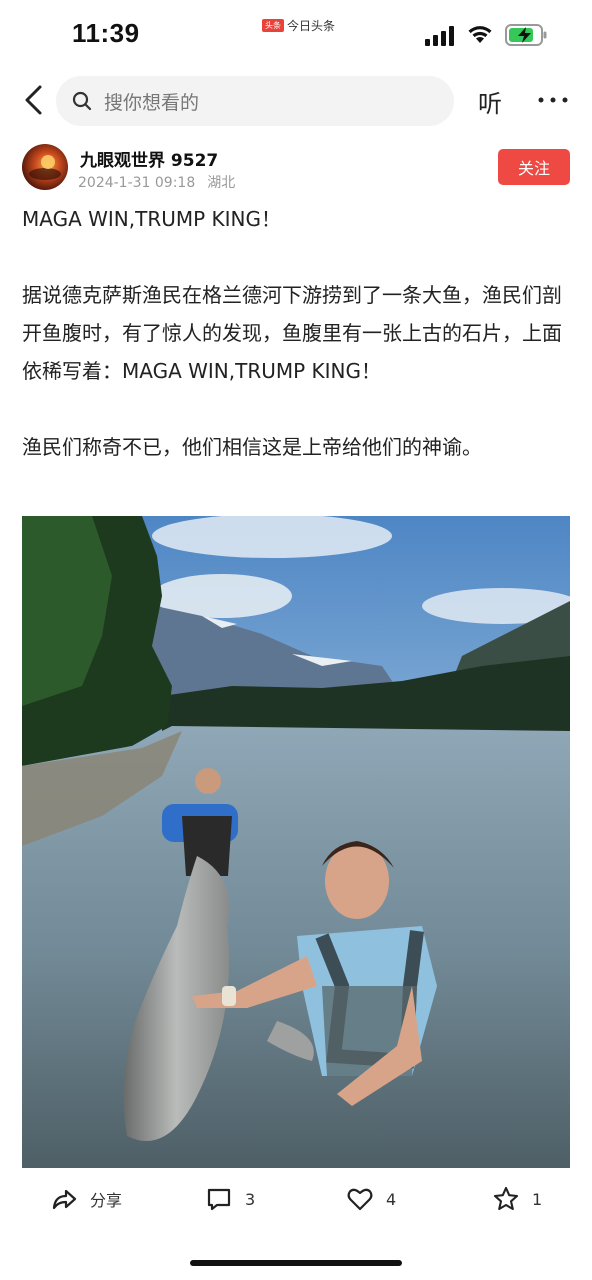 The width and height of the screenshot is (592, 1280). I want to click on post-date: 2024-1-31 09:18, so click(137, 183).